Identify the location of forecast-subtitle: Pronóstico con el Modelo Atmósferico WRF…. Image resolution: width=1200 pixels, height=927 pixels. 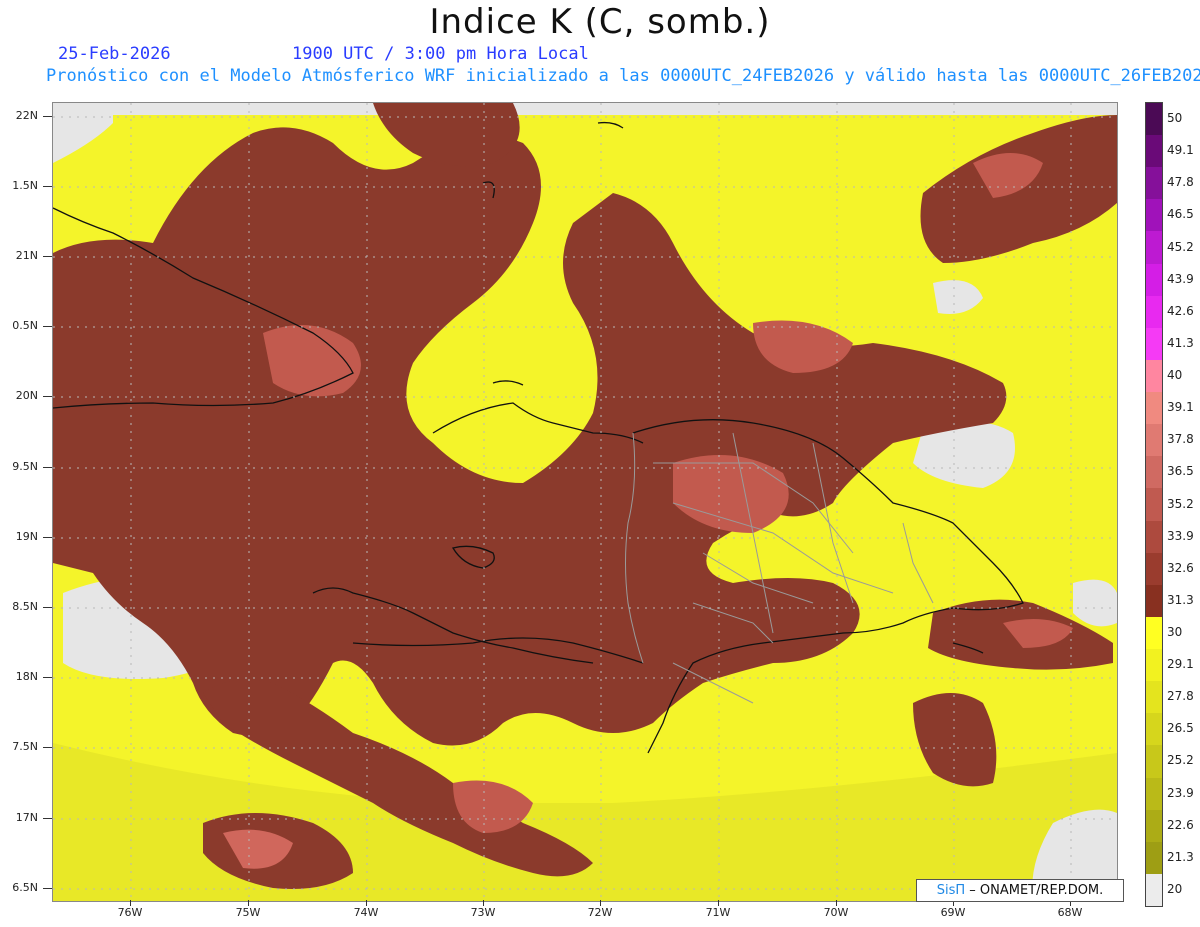
(623, 76).